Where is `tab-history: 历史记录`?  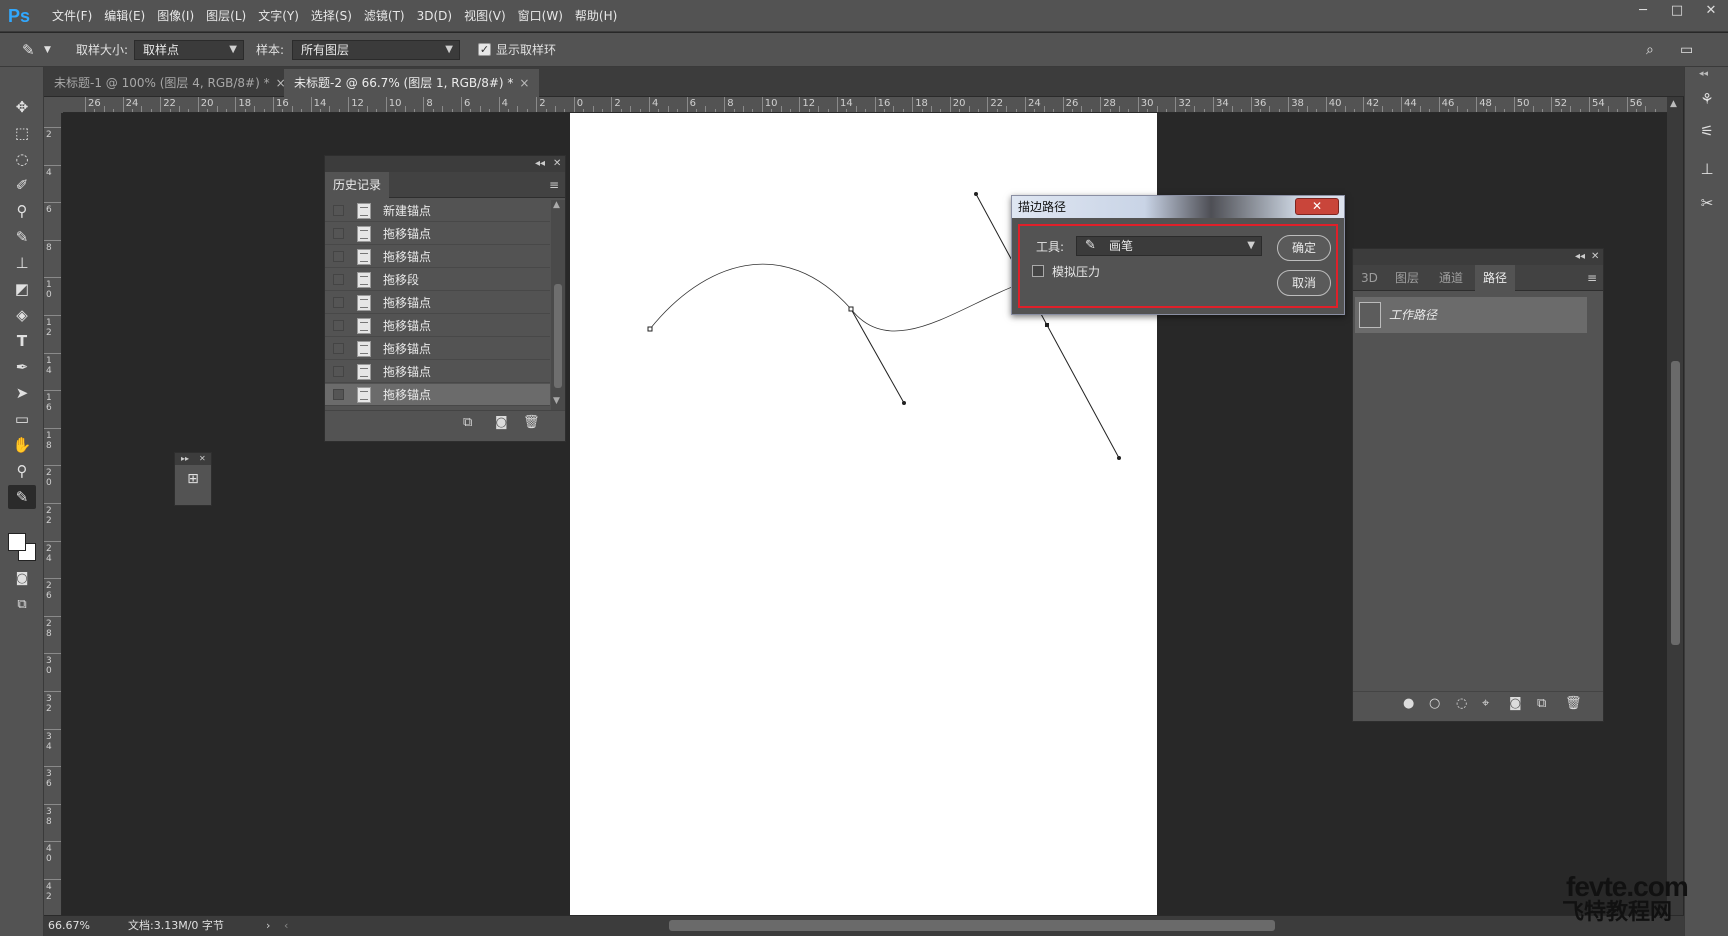
tab-history: 历史记录 is located at coordinates (357, 185).